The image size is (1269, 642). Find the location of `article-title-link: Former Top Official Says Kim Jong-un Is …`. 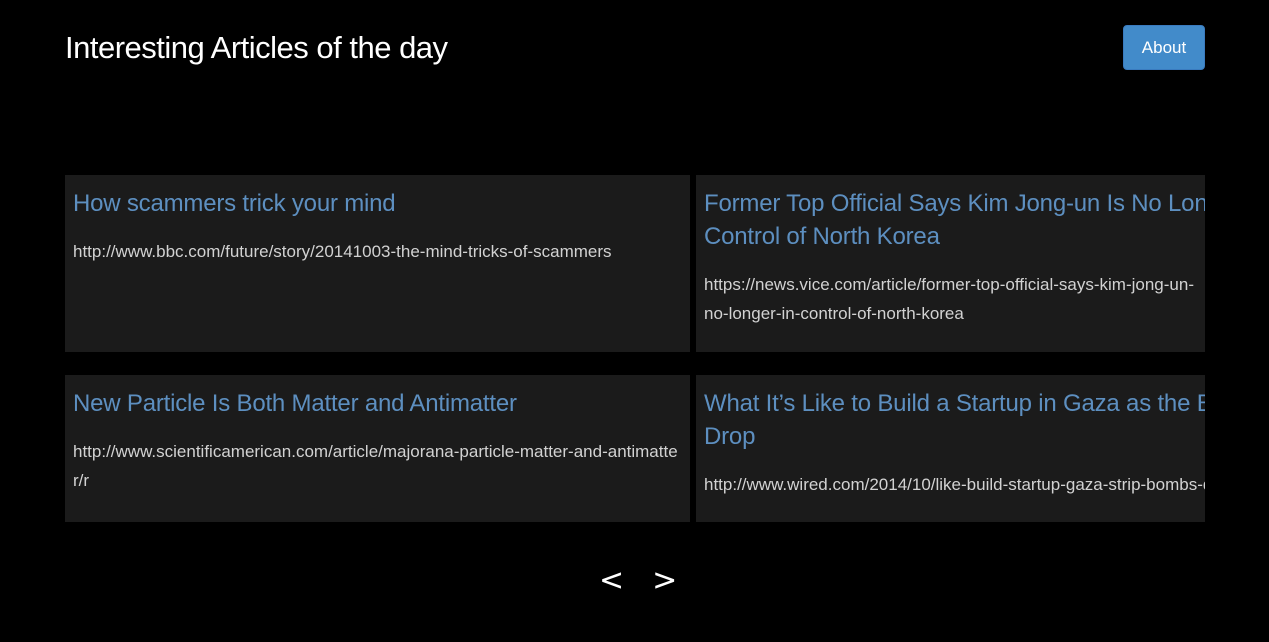

article-title-link: Former Top Official Says Kim Jong-un Is … is located at coordinates (954, 220).